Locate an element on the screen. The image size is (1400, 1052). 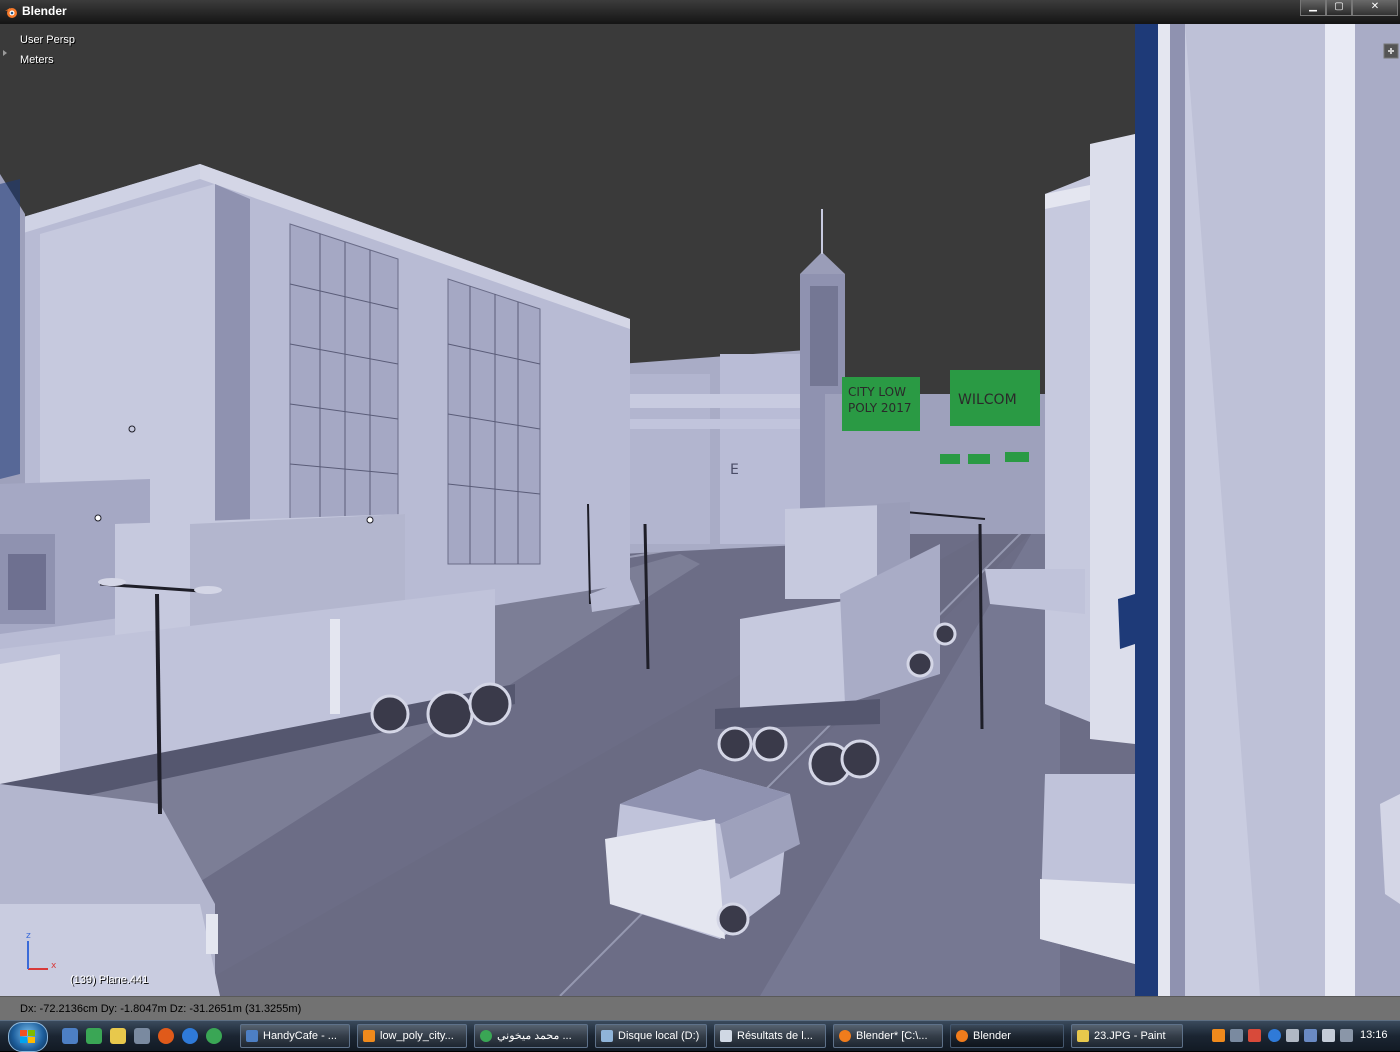
windows-logo-icon is located at coordinates (27, 1036).